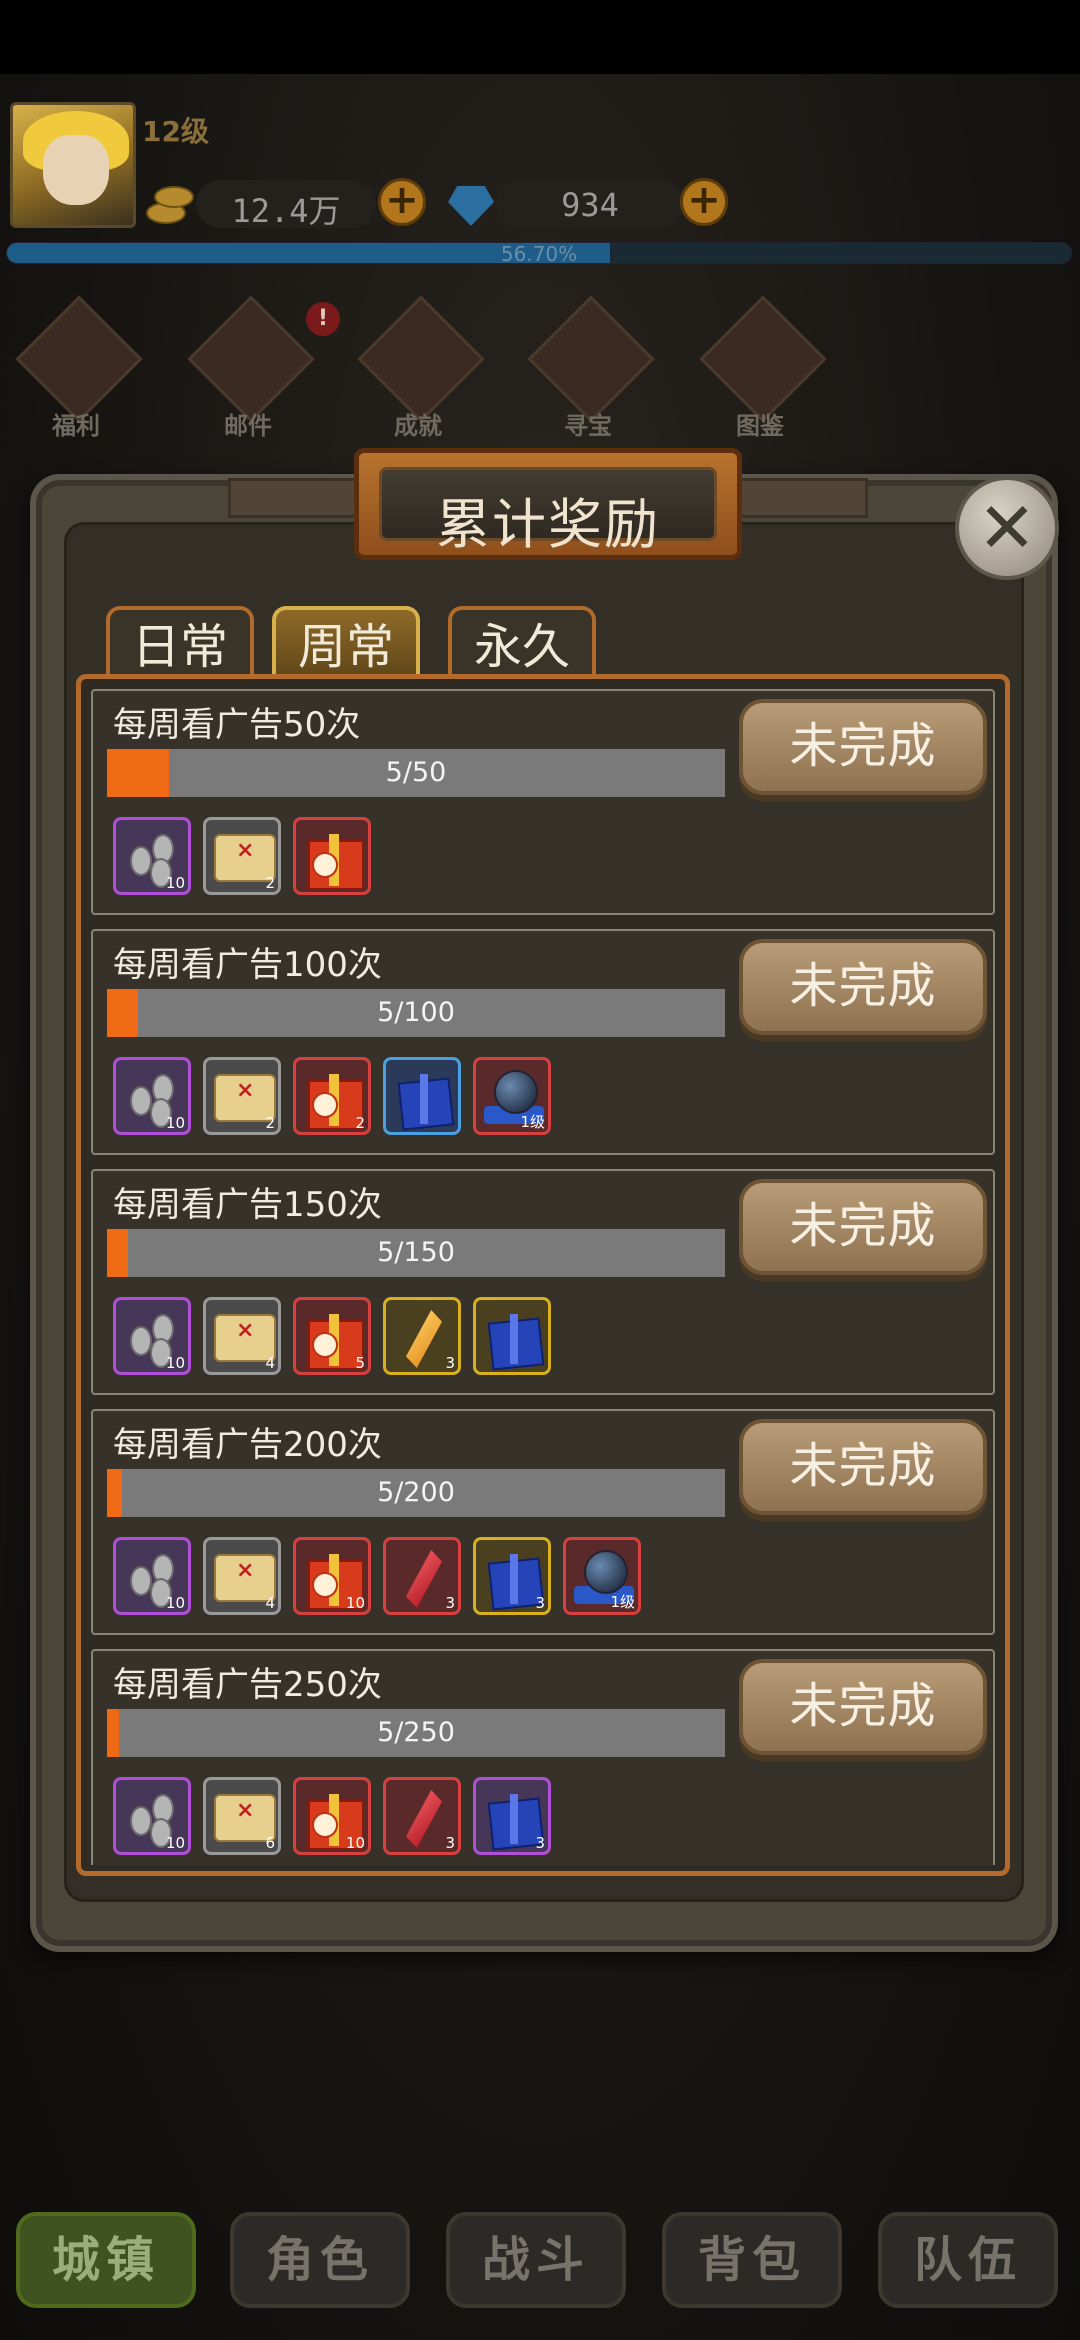 The width and height of the screenshot is (1080, 2340). What do you see at coordinates (416, 1253) in the screenshot?
I see `task-progress-bar: 5/150` at bounding box center [416, 1253].